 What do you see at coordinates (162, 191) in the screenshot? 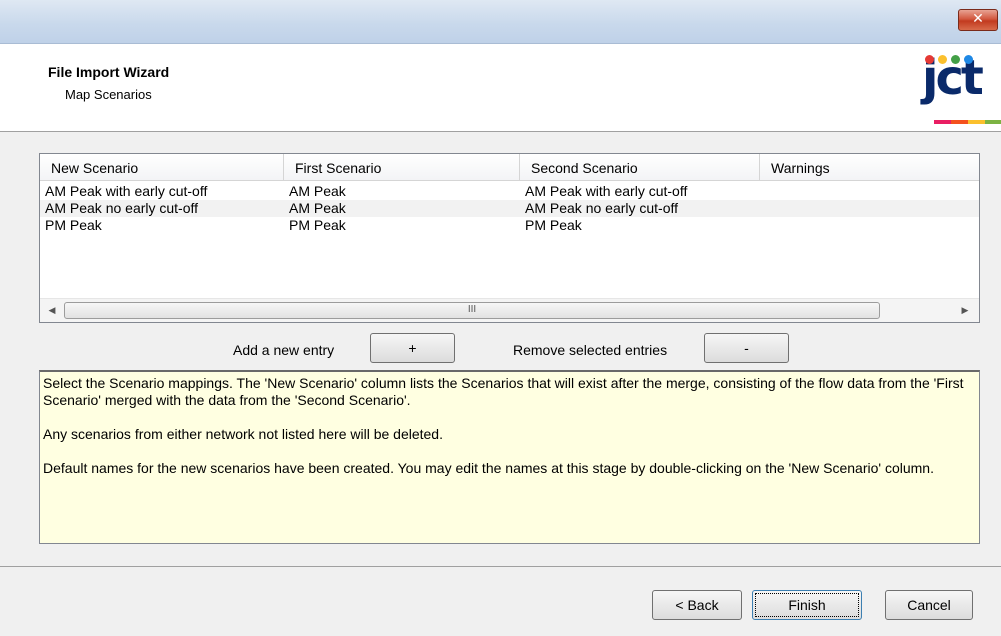
I see `cell-new-scenario: AM Peak with early cut-off` at bounding box center [162, 191].